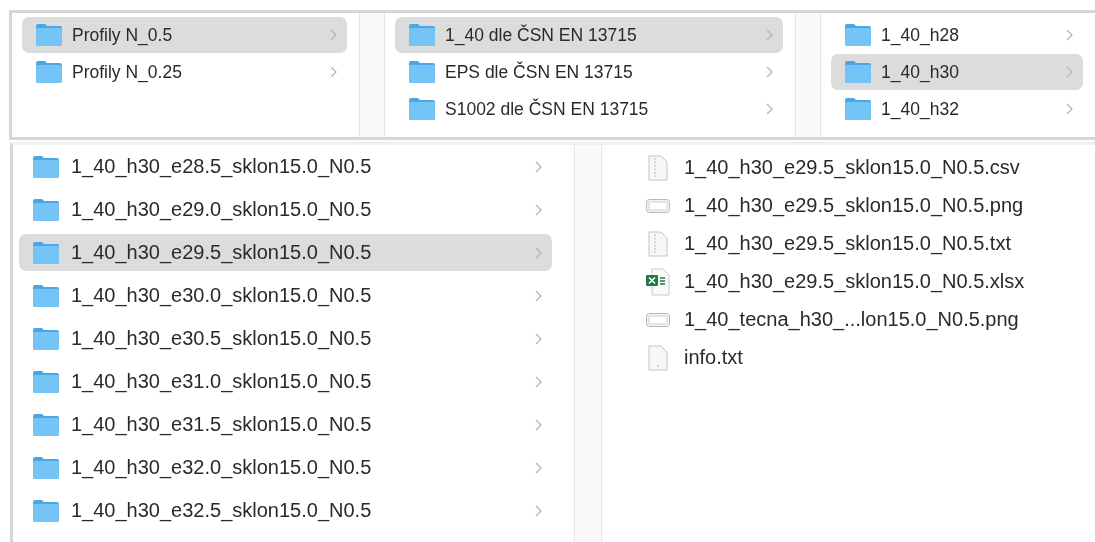  Describe the element at coordinates (854, 205) in the screenshot. I see `file-name: 1_40_h30_e29.5_sklon15.0_N0.5.png` at that location.